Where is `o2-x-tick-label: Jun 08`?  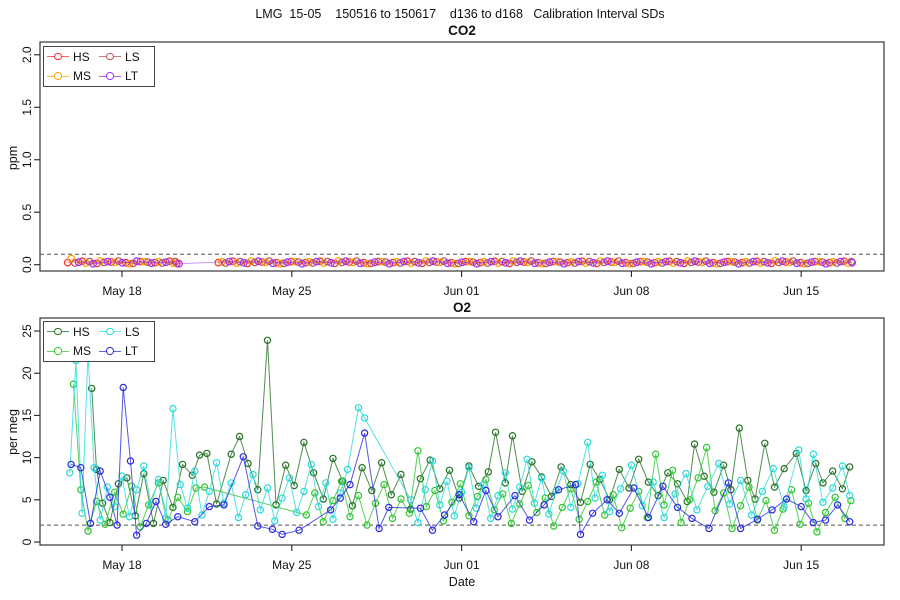
o2-x-tick-label: Jun 08 is located at coordinates (631, 565).